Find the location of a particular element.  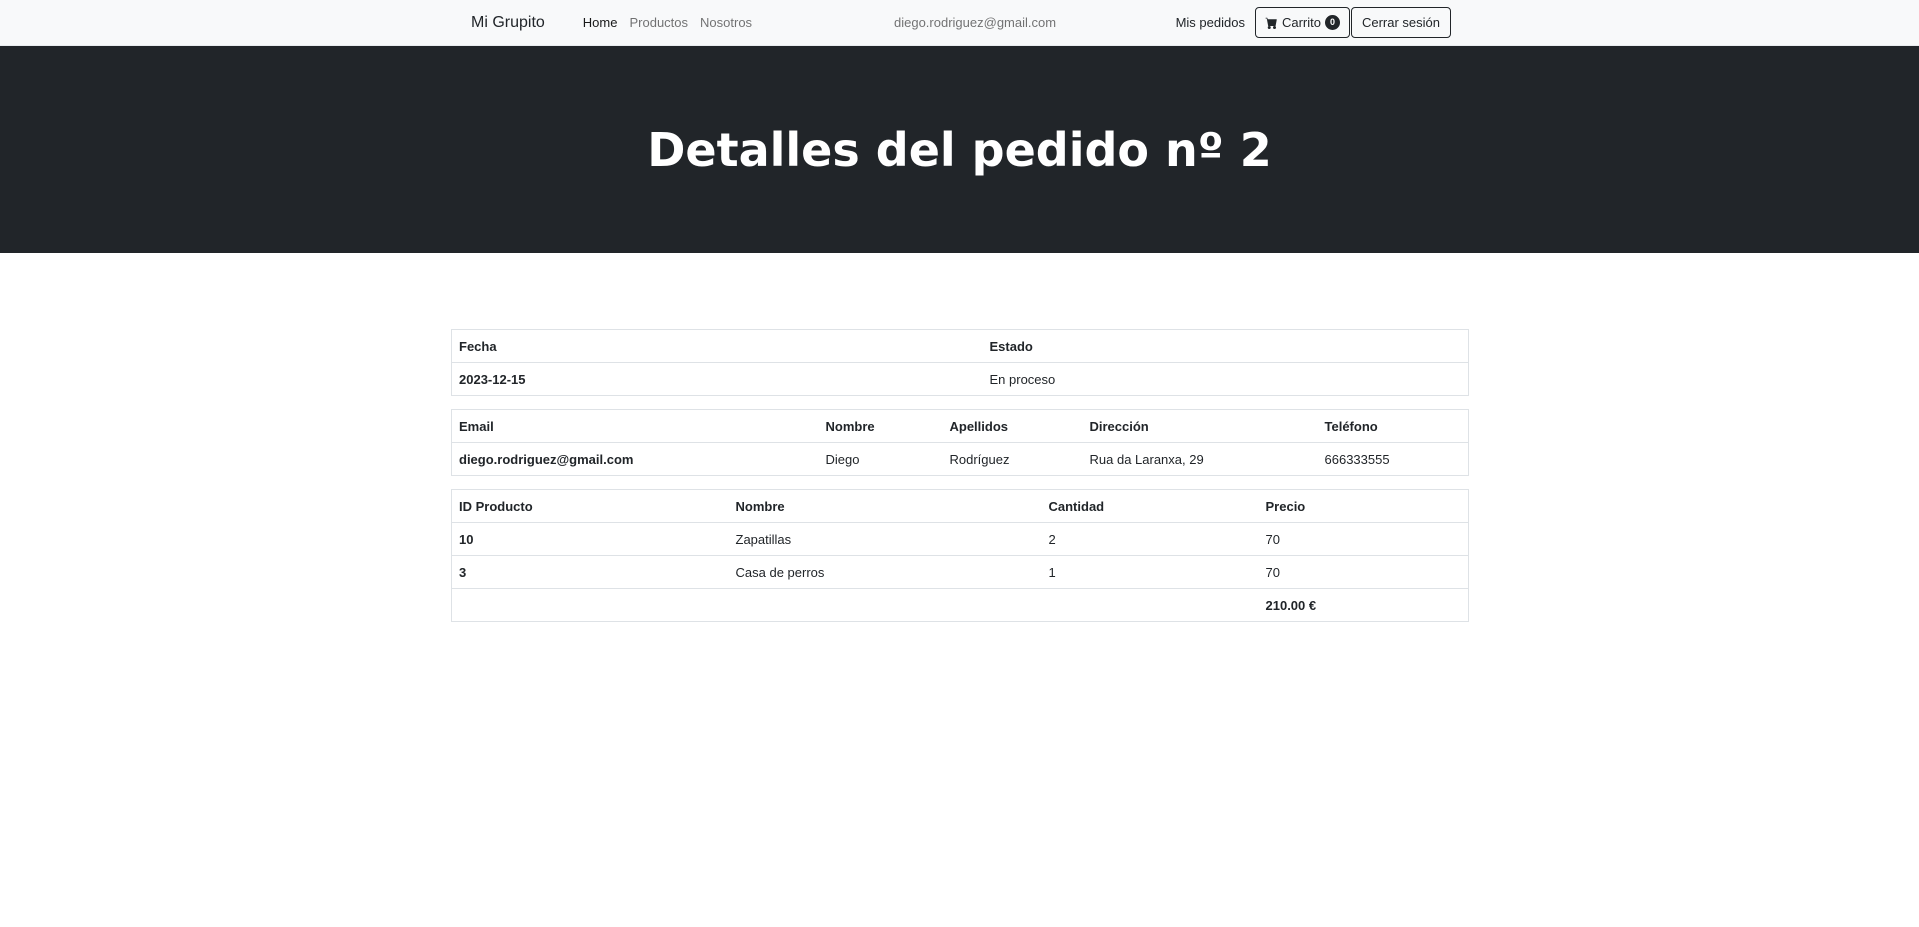

my-orders-link: Mis pedidos is located at coordinates (1210, 22).